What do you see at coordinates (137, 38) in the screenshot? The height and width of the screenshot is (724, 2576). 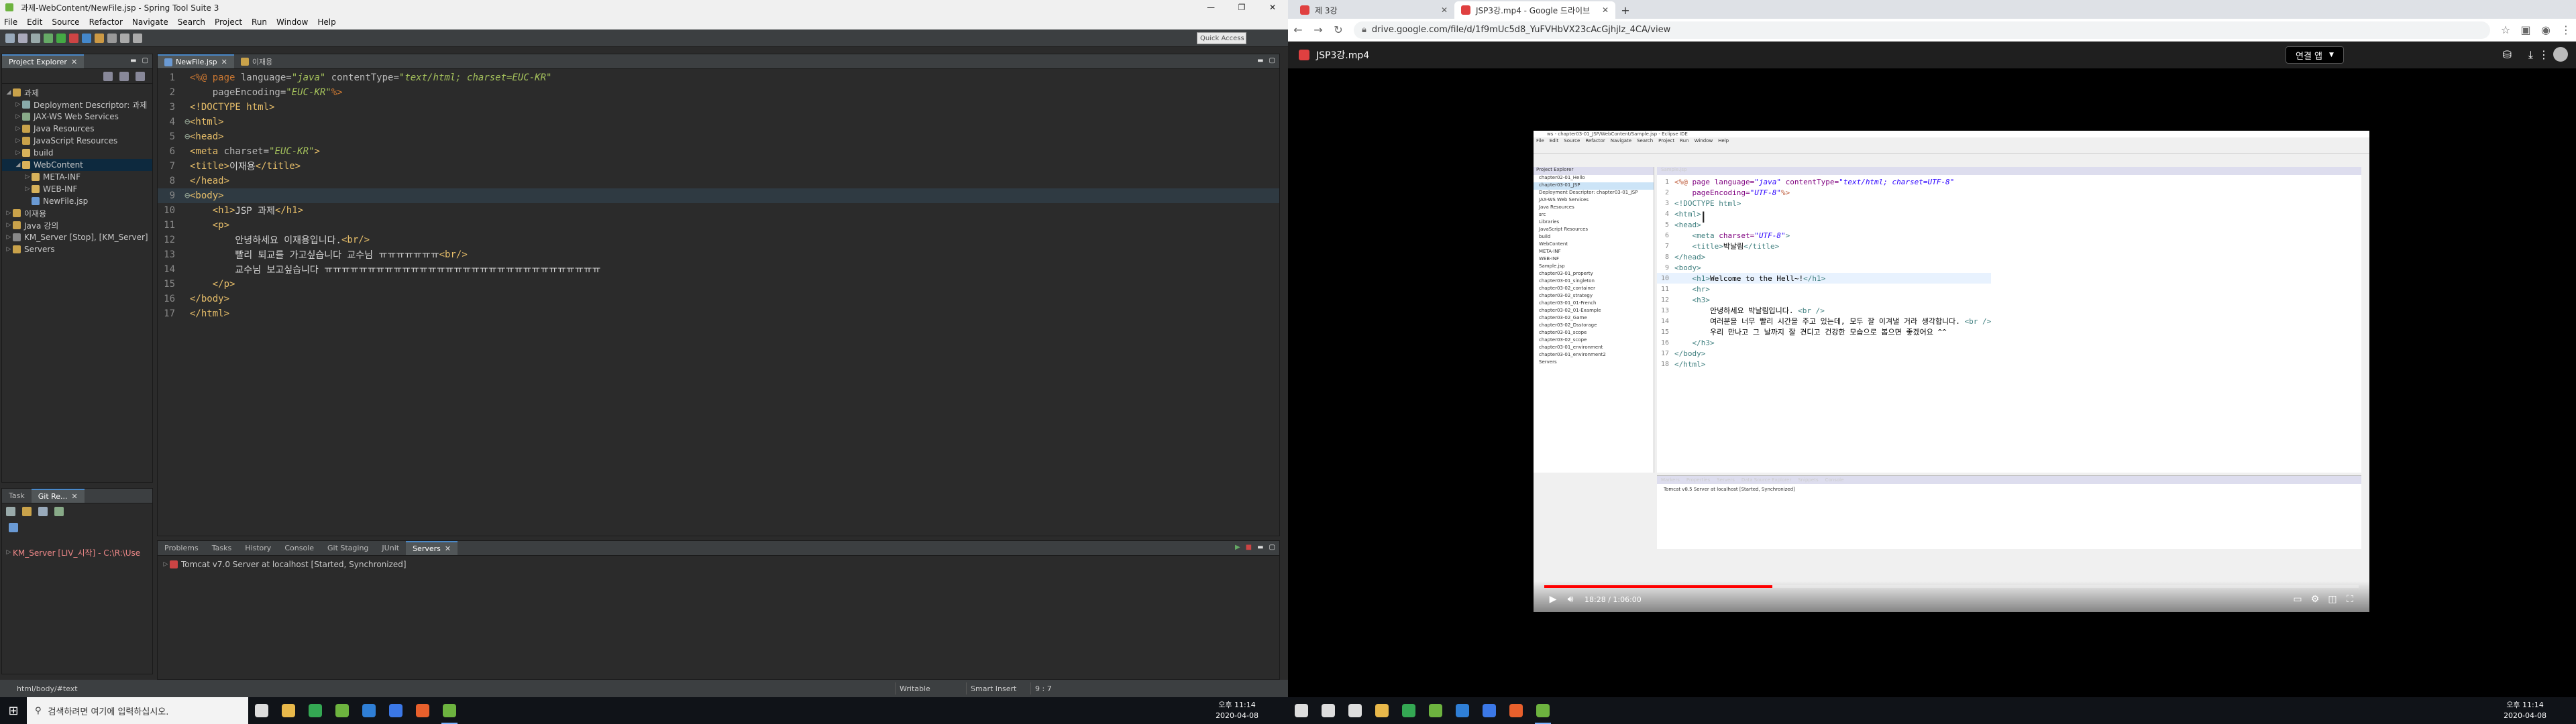 I see `forward-icon` at bounding box center [137, 38].